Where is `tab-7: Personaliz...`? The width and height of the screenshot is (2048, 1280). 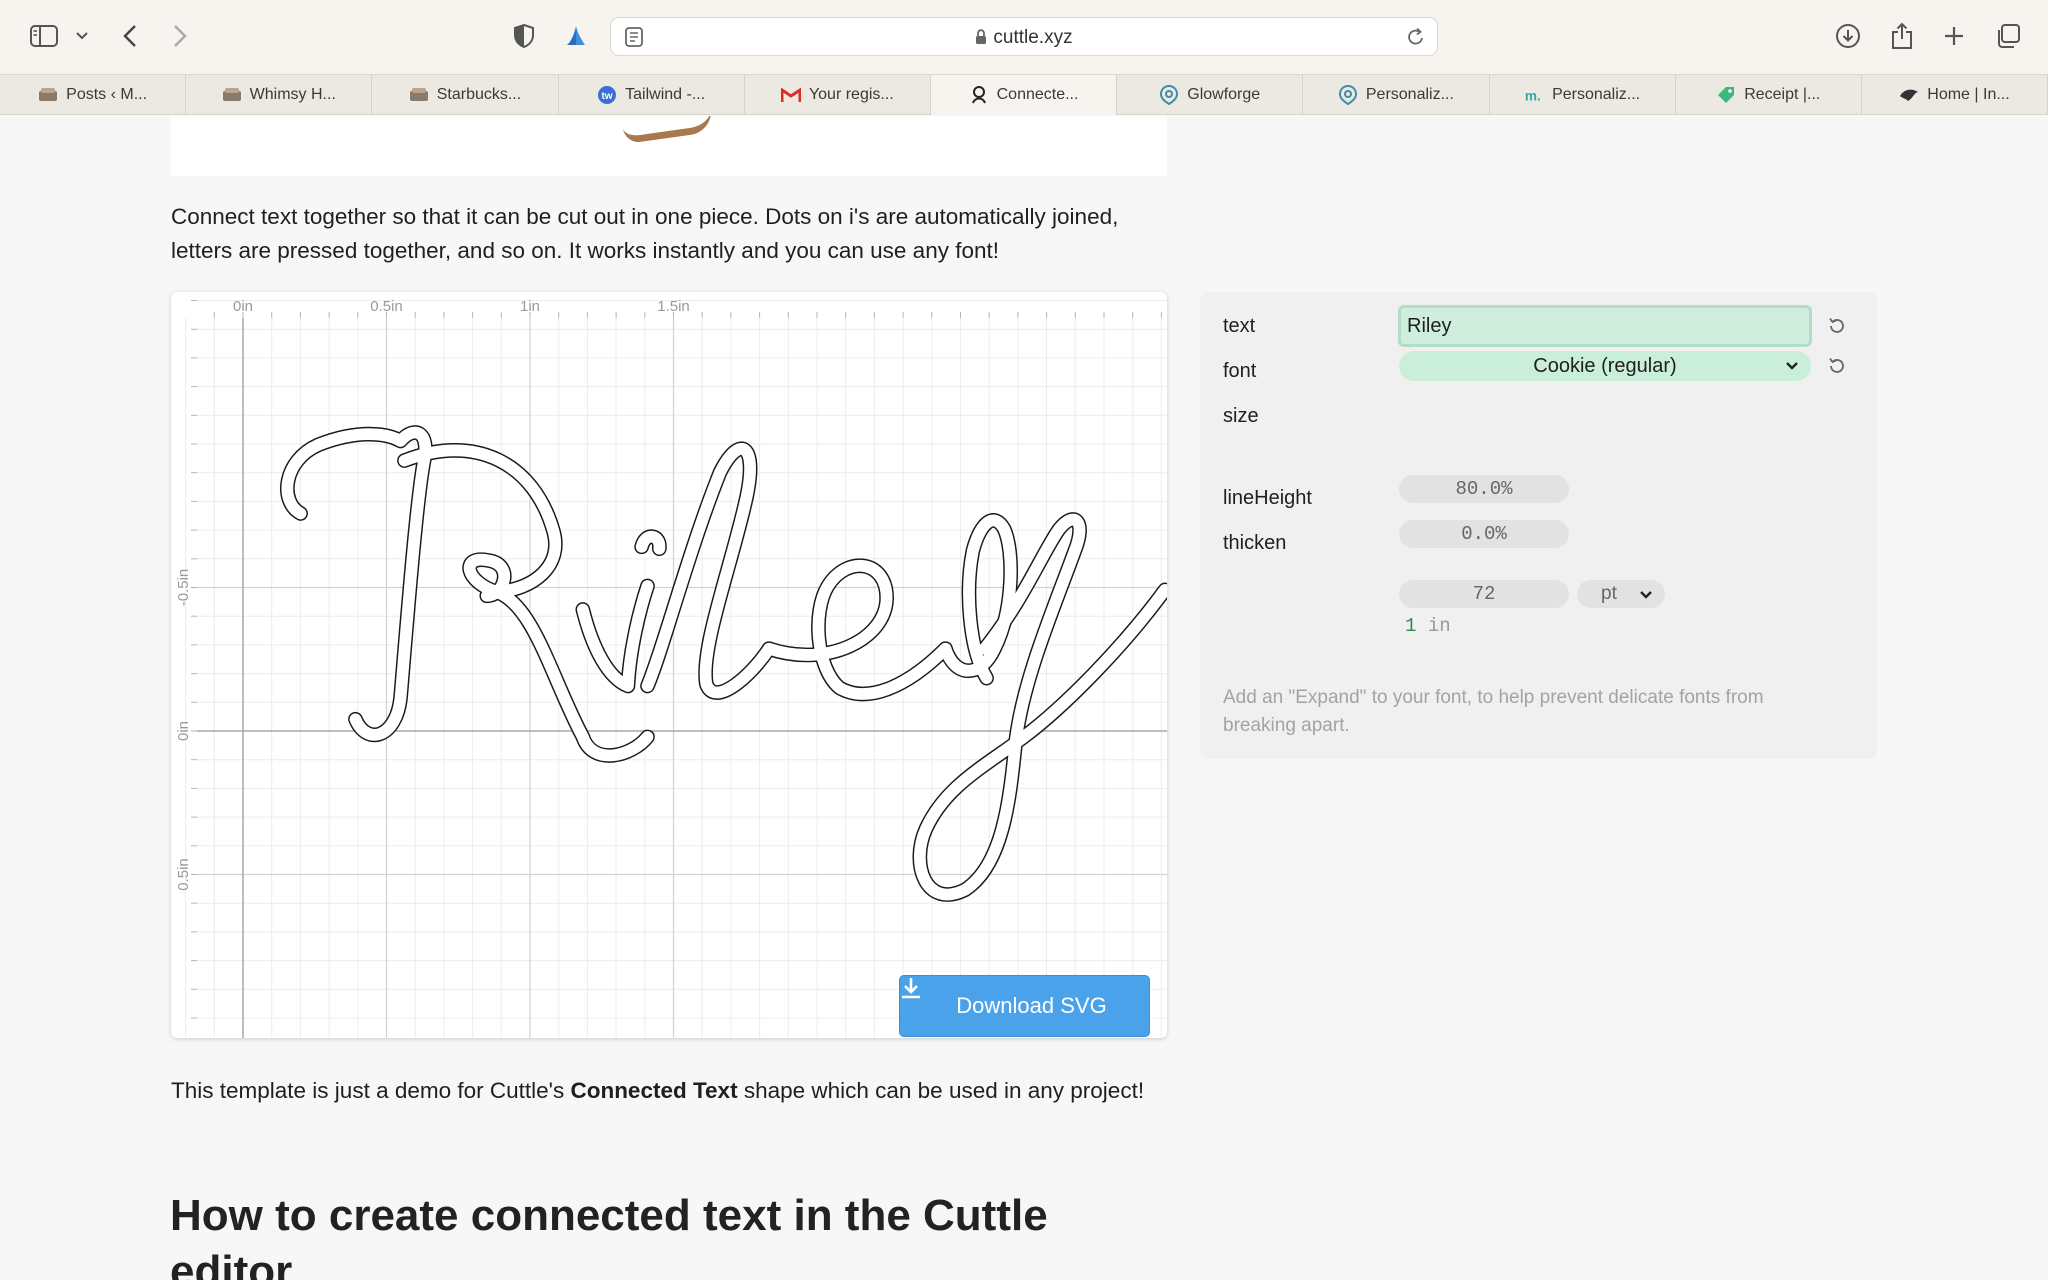
tab-7: Personaliz... is located at coordinates (1396, 95).